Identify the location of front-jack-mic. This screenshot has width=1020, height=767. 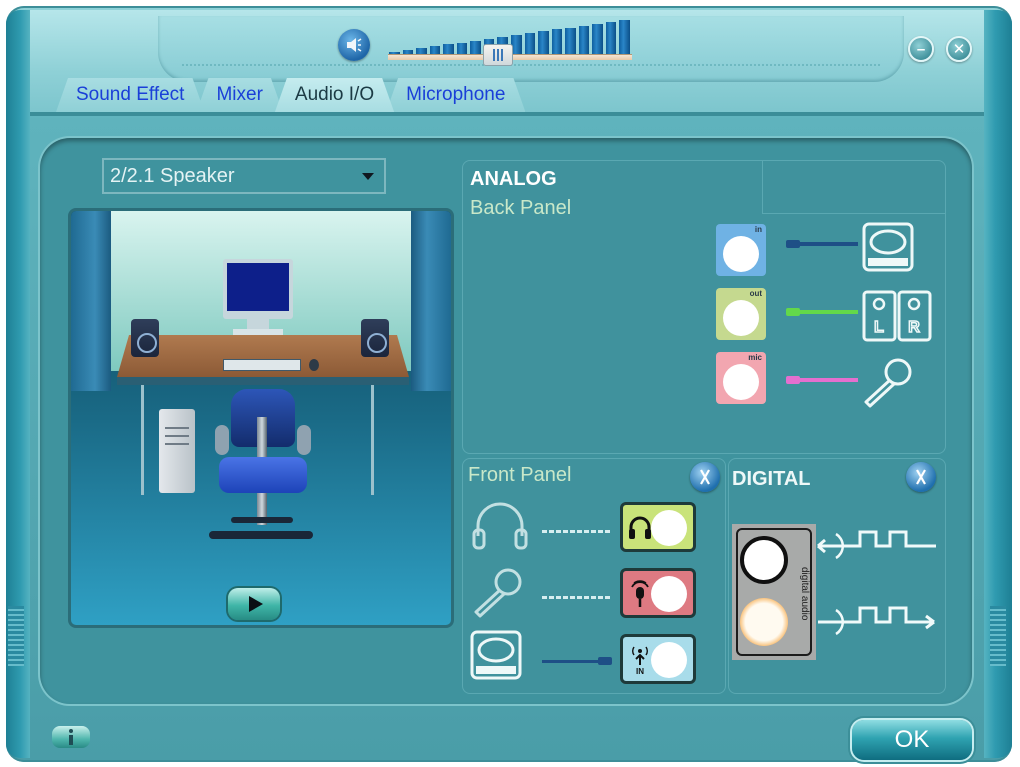
(658, 593).